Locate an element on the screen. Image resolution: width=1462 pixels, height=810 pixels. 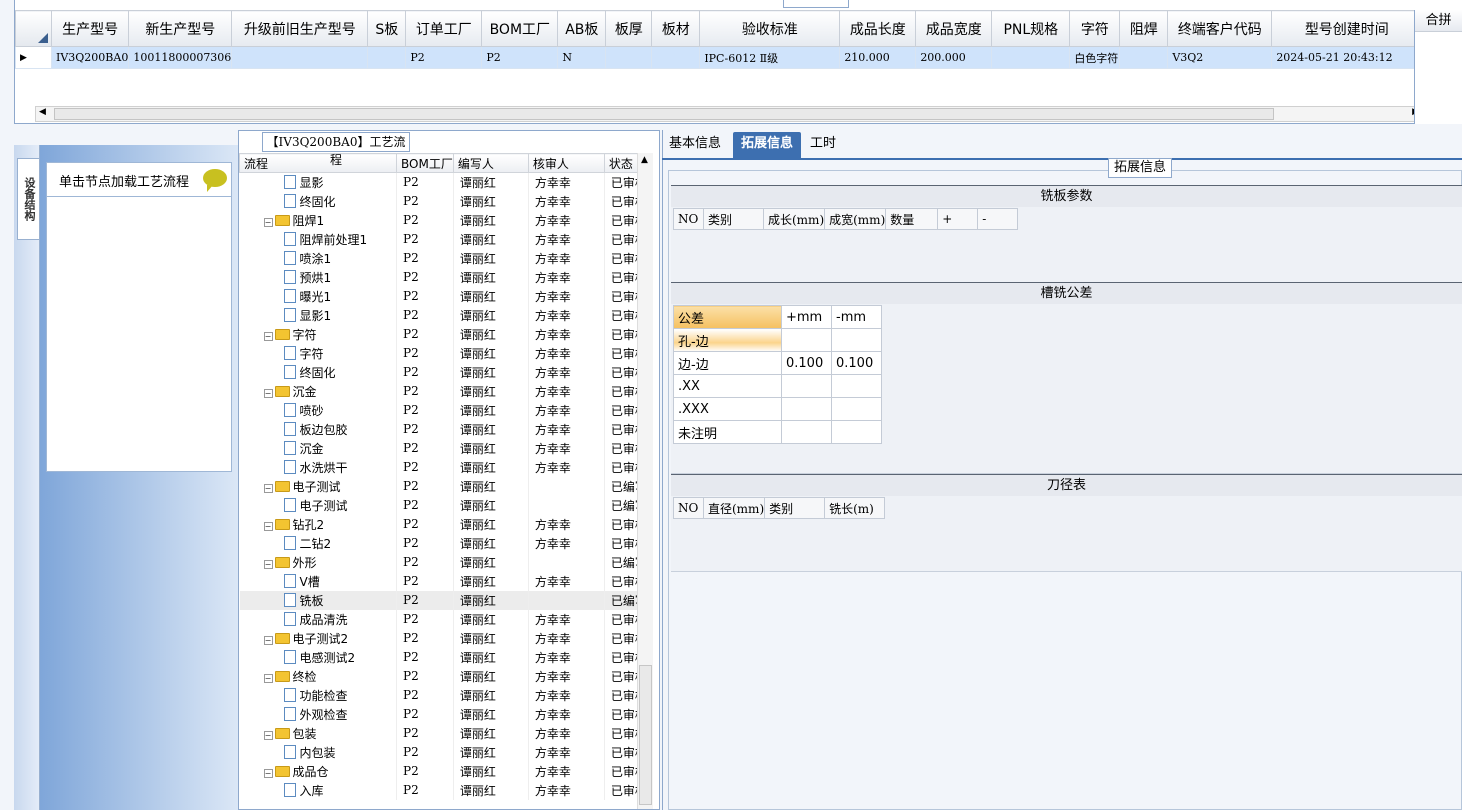
tab-device-structure: 设备结构 is located at coordinates (28, 199).